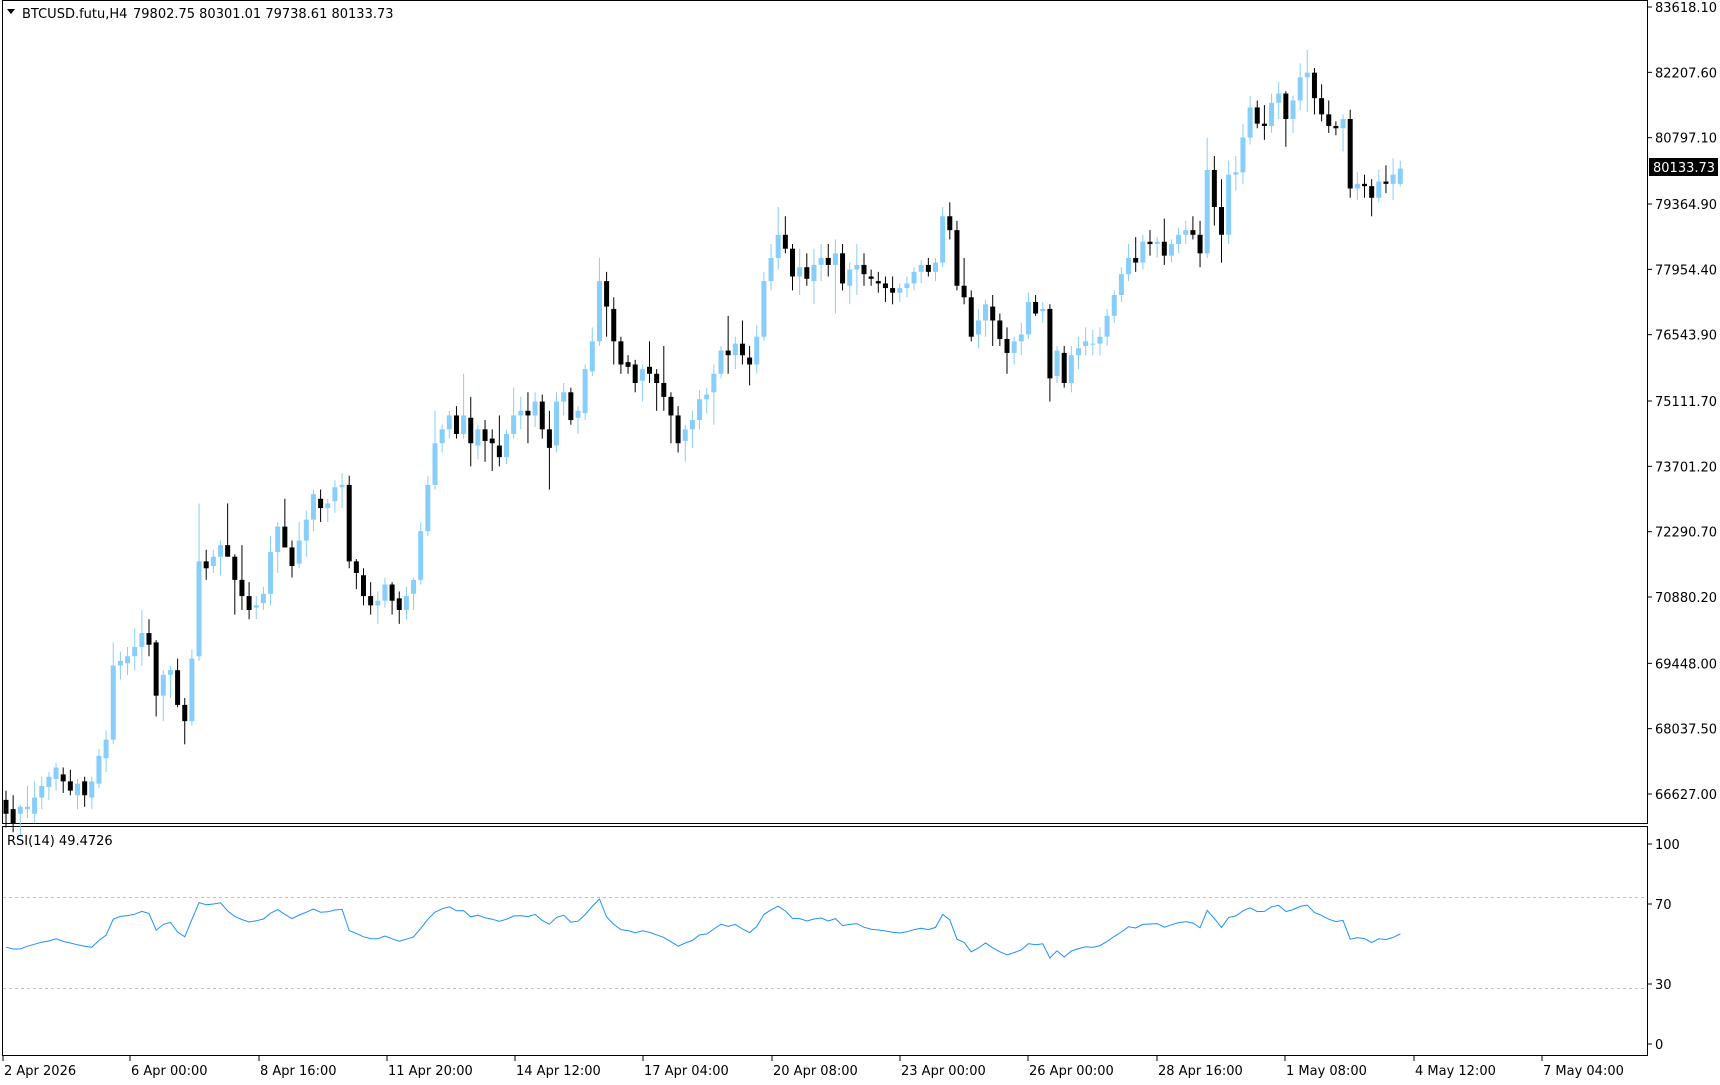 The image size is (1720, 1085). Describe the element at coordinates (263, 14) in the screenshot. I see `ohlc-readout: 79802.75 80301.01 79738.61 80133.73` at that location.